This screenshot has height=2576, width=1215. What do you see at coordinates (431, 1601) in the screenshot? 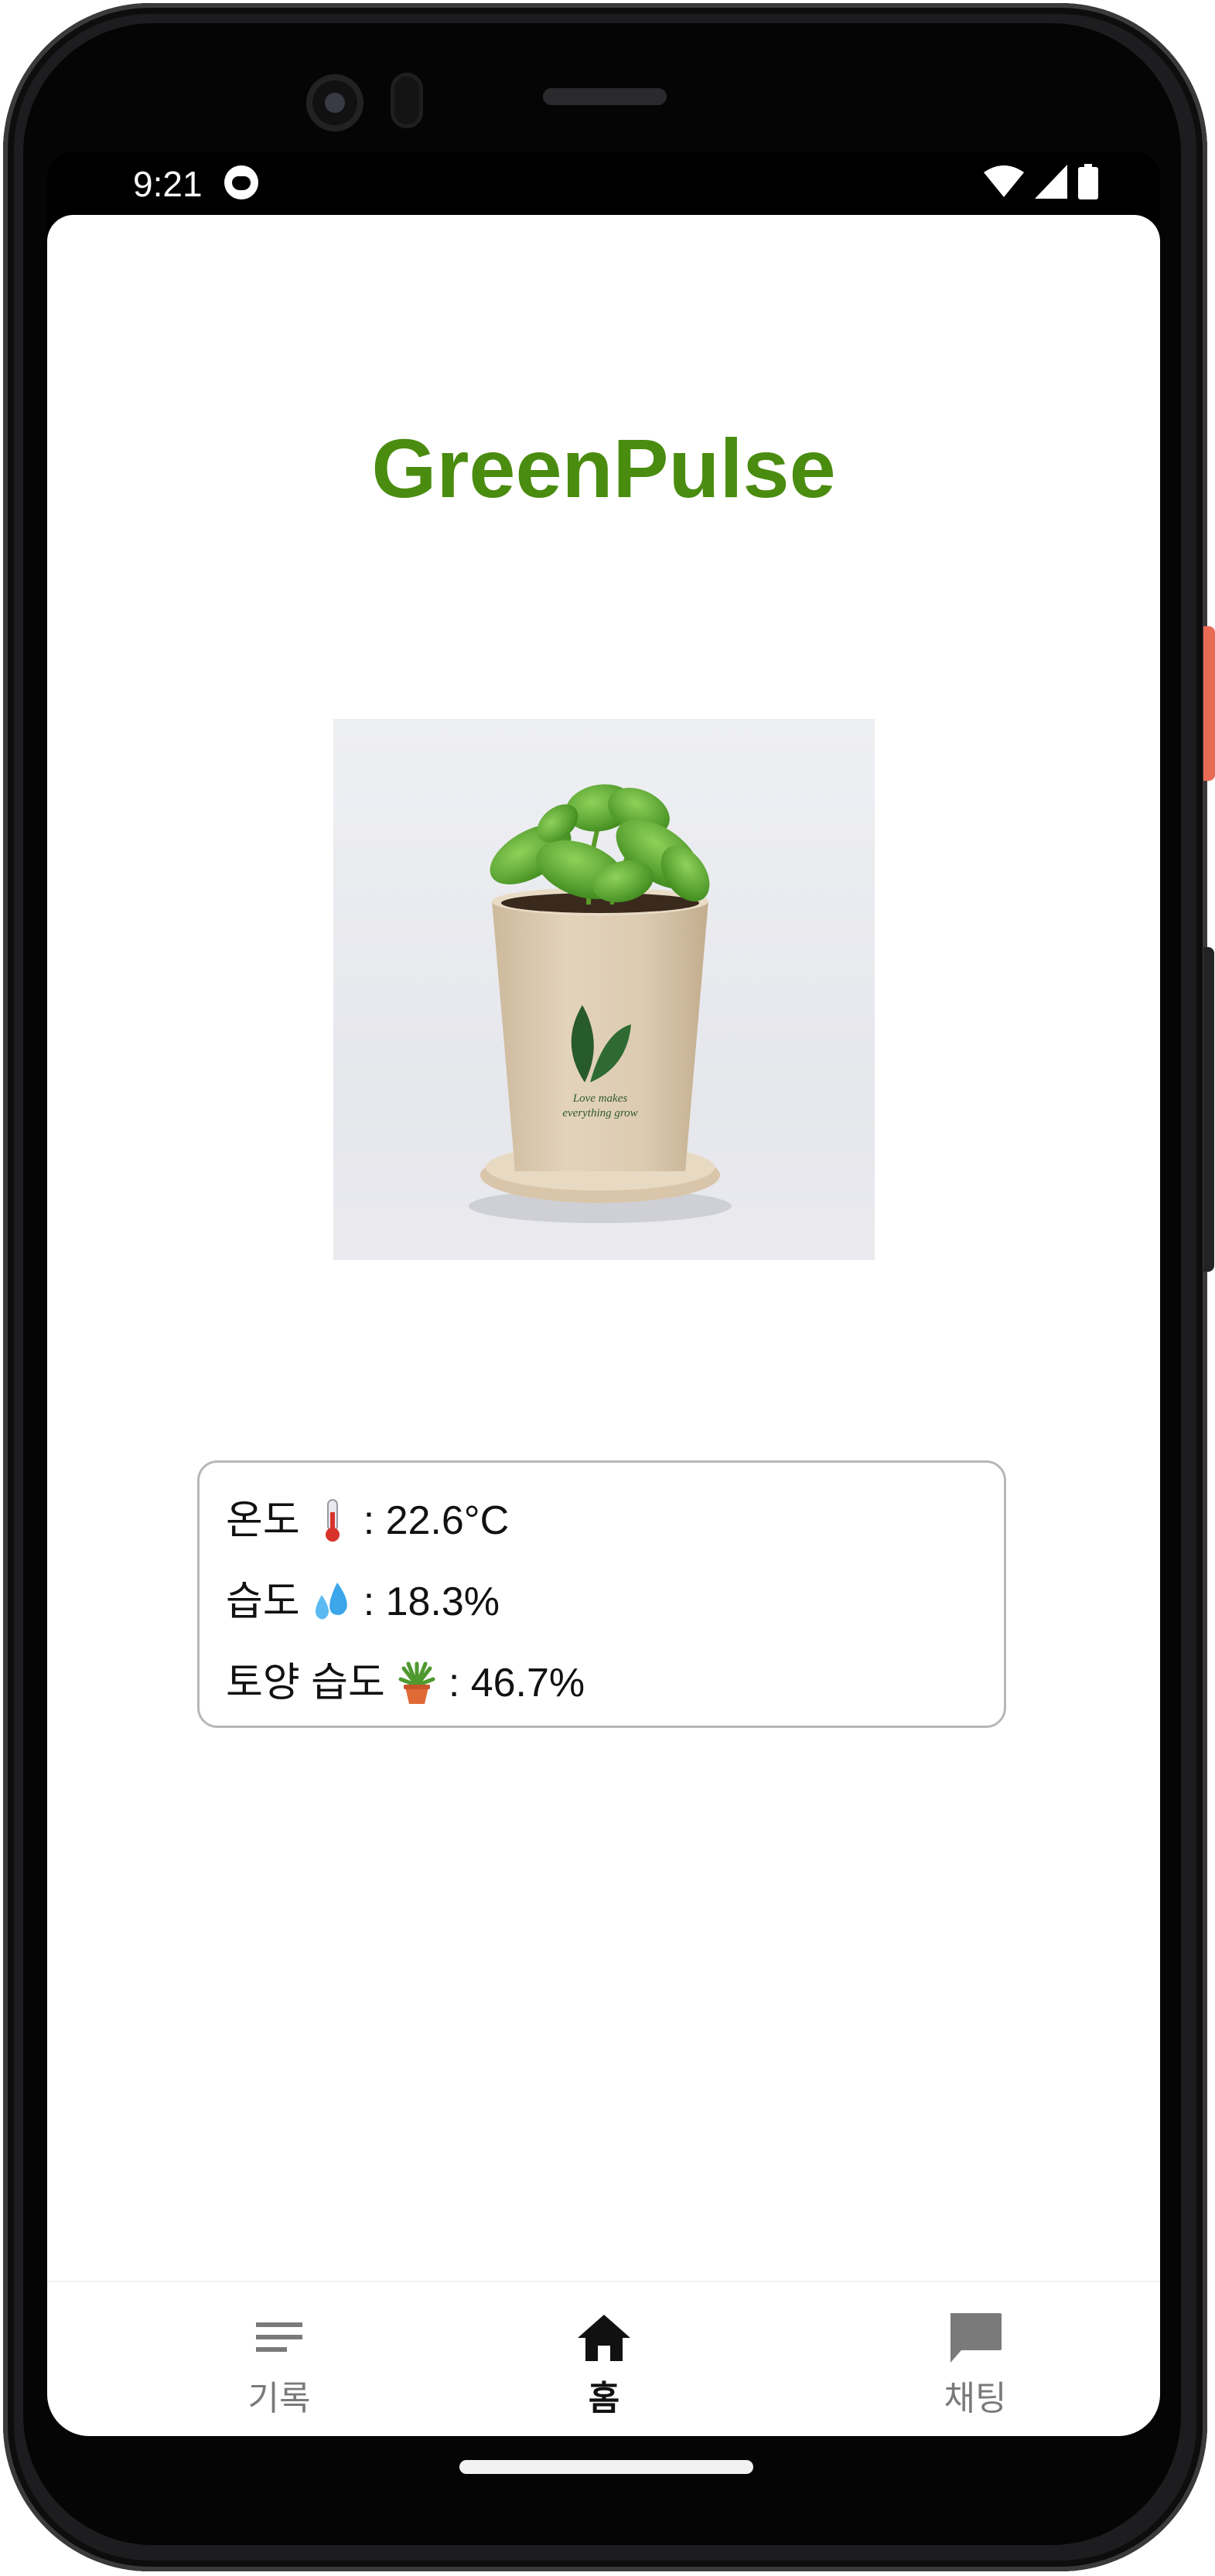
I see `humidity-value: : 18.3%` at bounding box center [431, 1601].